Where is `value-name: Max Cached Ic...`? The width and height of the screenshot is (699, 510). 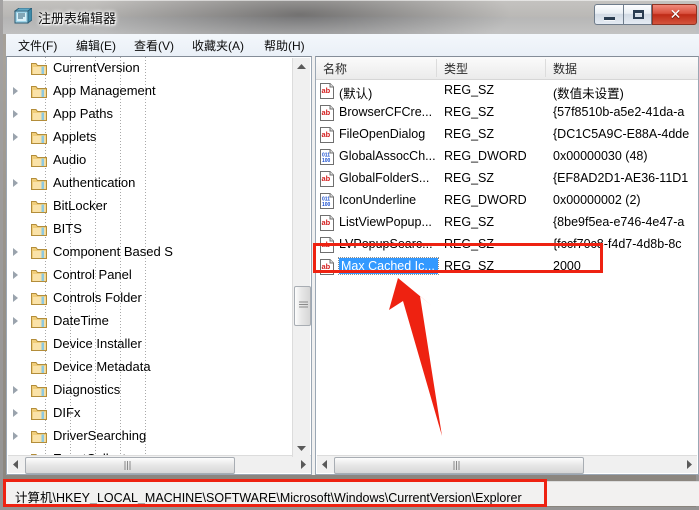 value-name: Max Cached Ic... is located at coordinates (388, 266).